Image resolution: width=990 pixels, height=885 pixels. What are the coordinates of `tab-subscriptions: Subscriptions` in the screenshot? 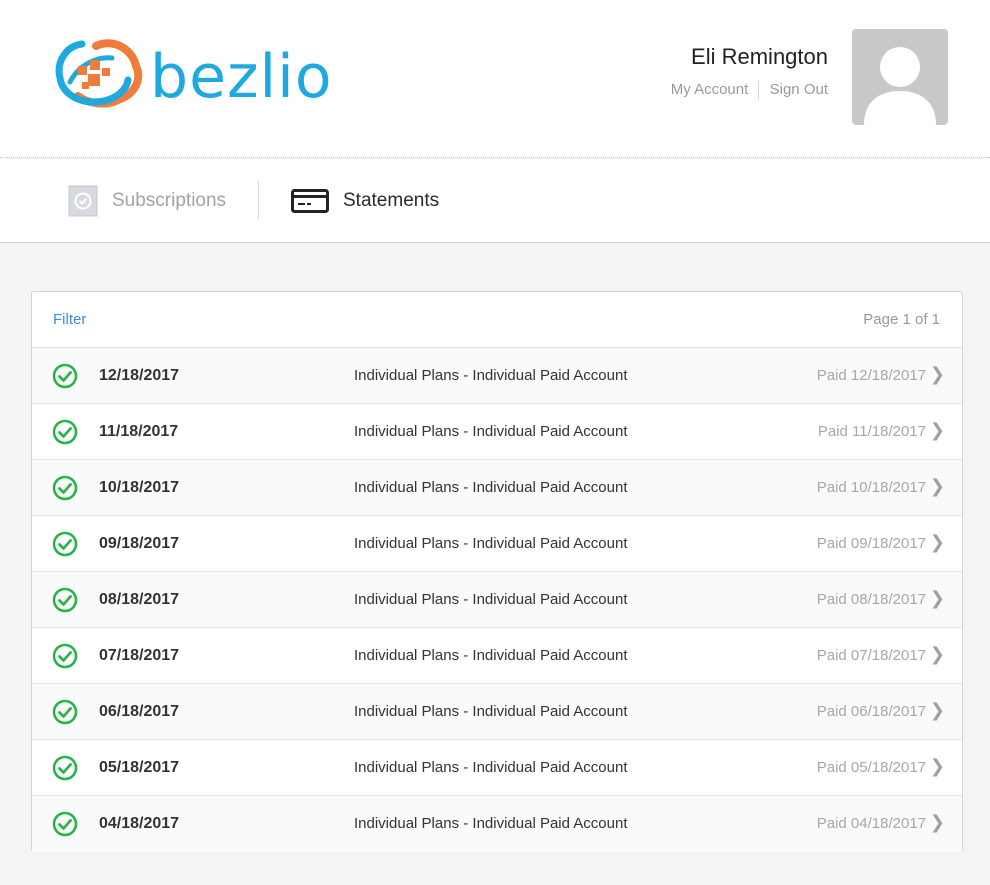 It's located at (147, 200).